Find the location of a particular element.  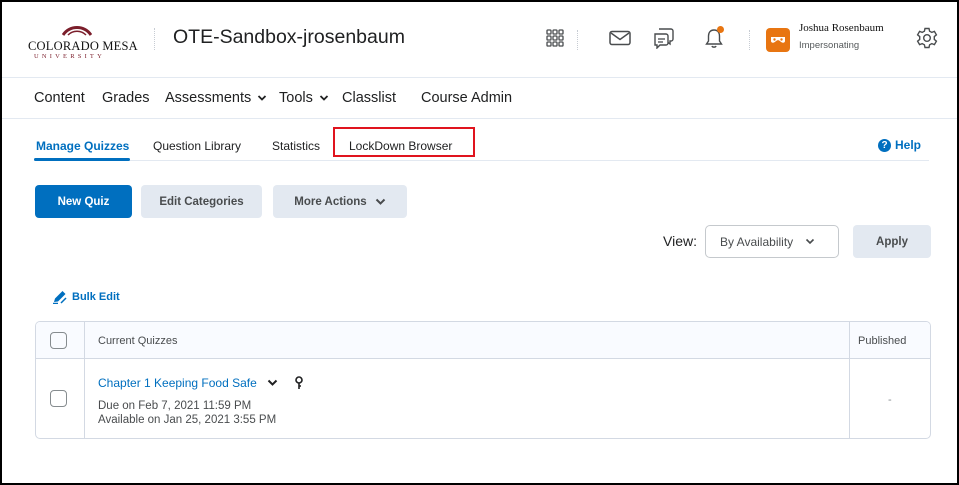

user-name: Joshua Rosenbaum is located at coordinates (841, 28).